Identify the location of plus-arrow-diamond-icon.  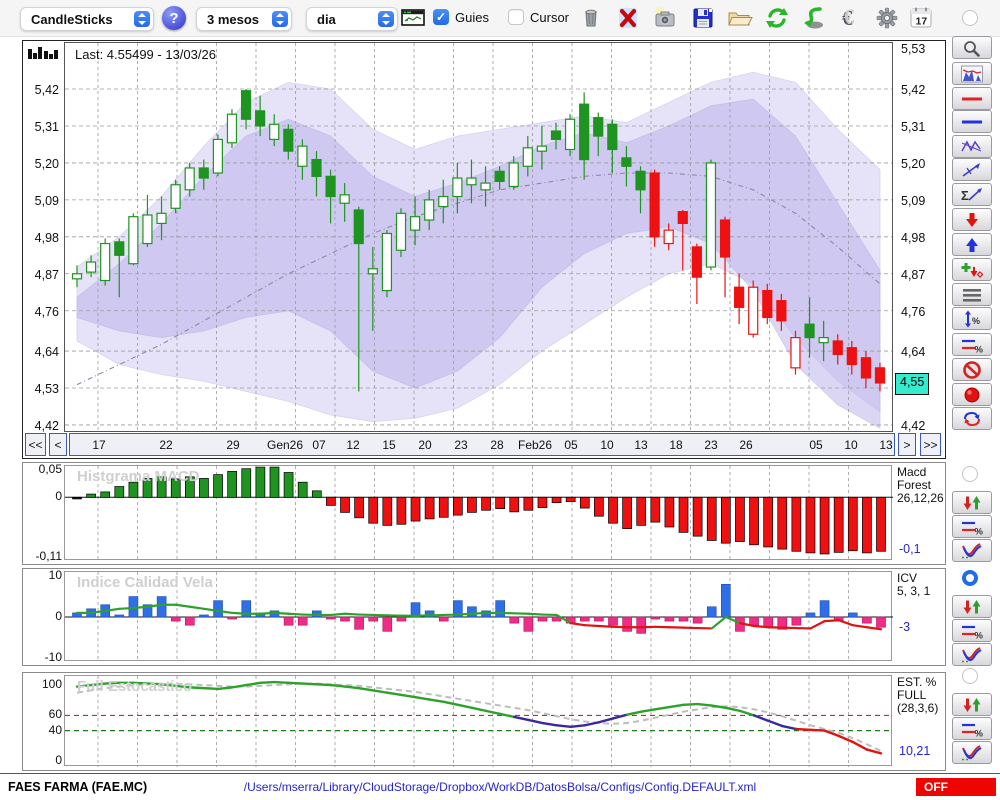
(972, 270).